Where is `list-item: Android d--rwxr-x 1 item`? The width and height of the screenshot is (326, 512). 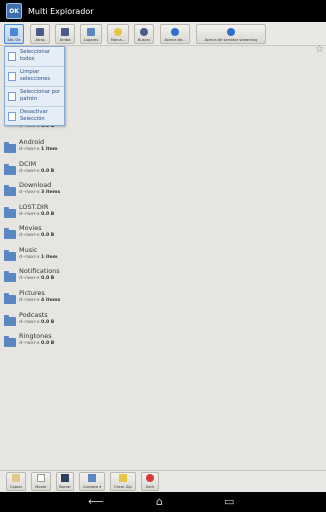 list-item: Android d--rwxr-x 1 item is located at coordinates (154, 148).